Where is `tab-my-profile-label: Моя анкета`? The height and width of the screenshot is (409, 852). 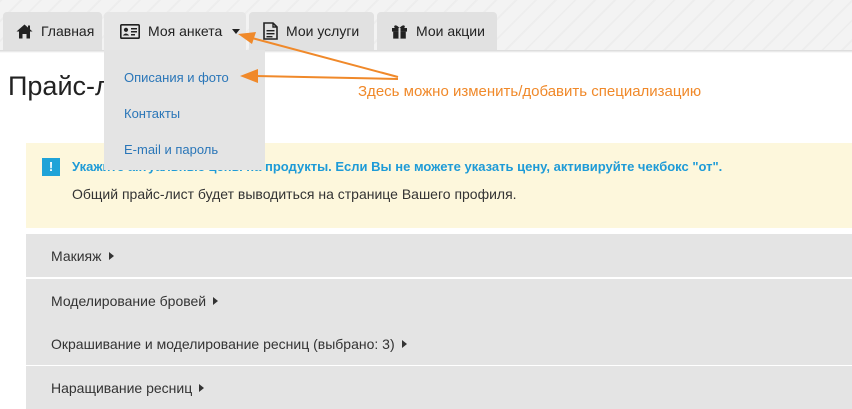
tab-my-profile-label: Моя анкета is located at coordinates (185, 31).